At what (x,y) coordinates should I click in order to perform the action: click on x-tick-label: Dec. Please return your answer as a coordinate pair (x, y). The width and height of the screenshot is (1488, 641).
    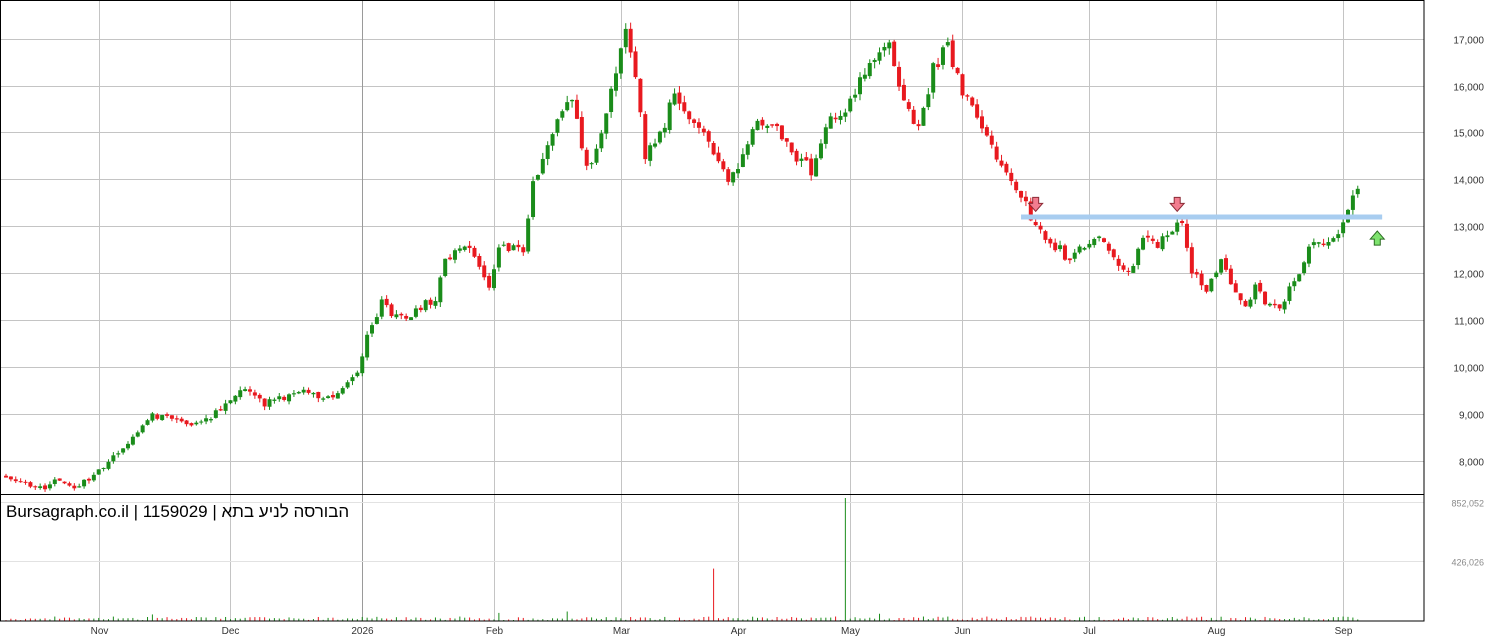
    Looking at the image, I should click on (231, 631).